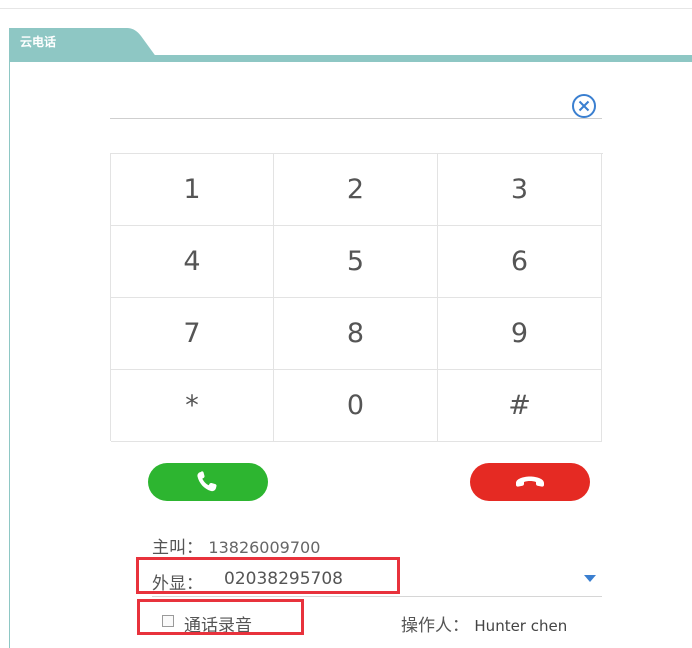  I want to click on tab-label: 云电话, so click(38, 42).